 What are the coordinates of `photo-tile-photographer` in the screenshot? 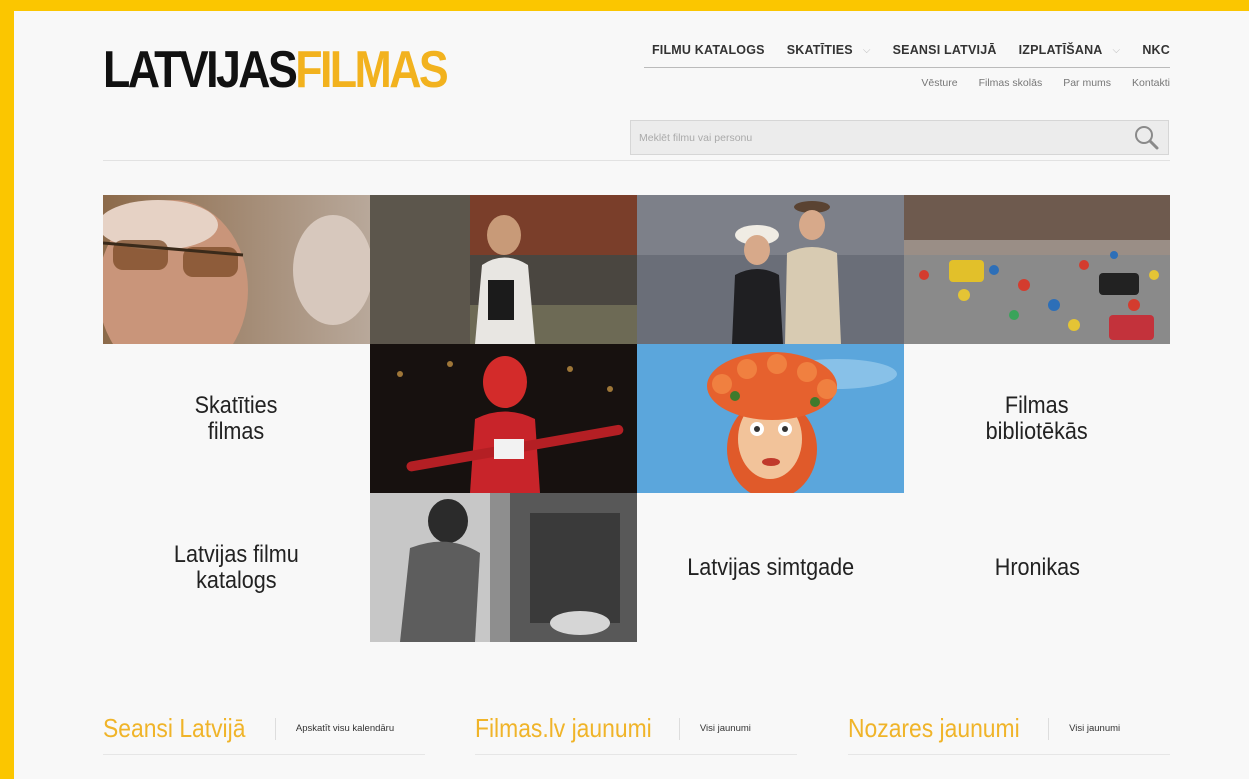 It's located at (503, 269).